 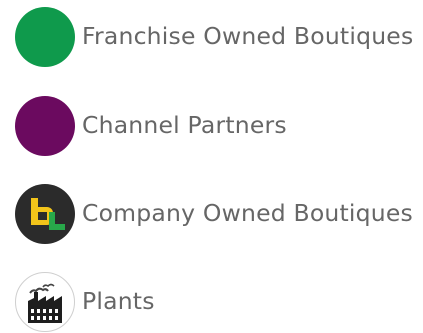 What do you see at coordinates (247, 213) in the screenshot?
I see `legend-item-label: Company Owned Boutiques` at bounding box center [247, 213].